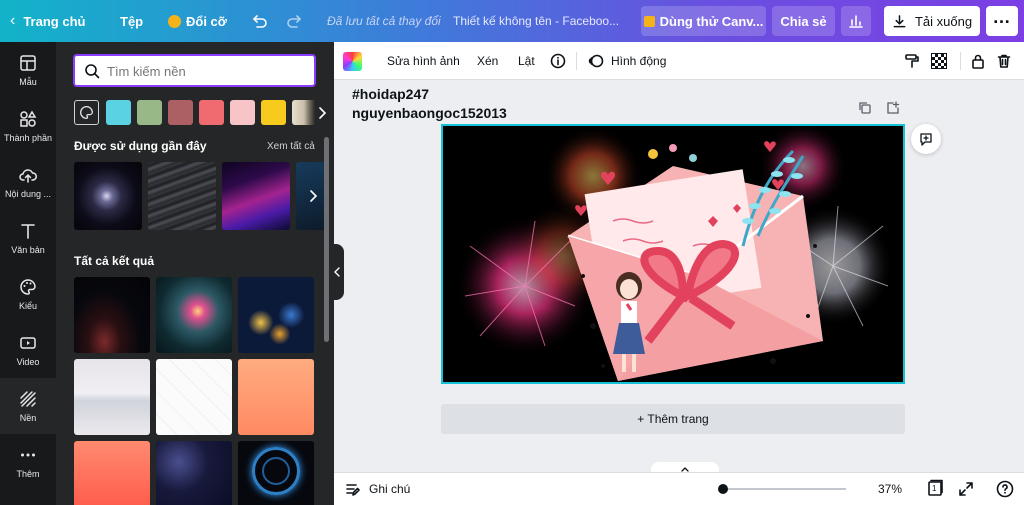 The height and width of the screenshot is (505, 1024). Describe the element at coordinates (899, 20) in the screenshot. I see `download-icon` at that location.